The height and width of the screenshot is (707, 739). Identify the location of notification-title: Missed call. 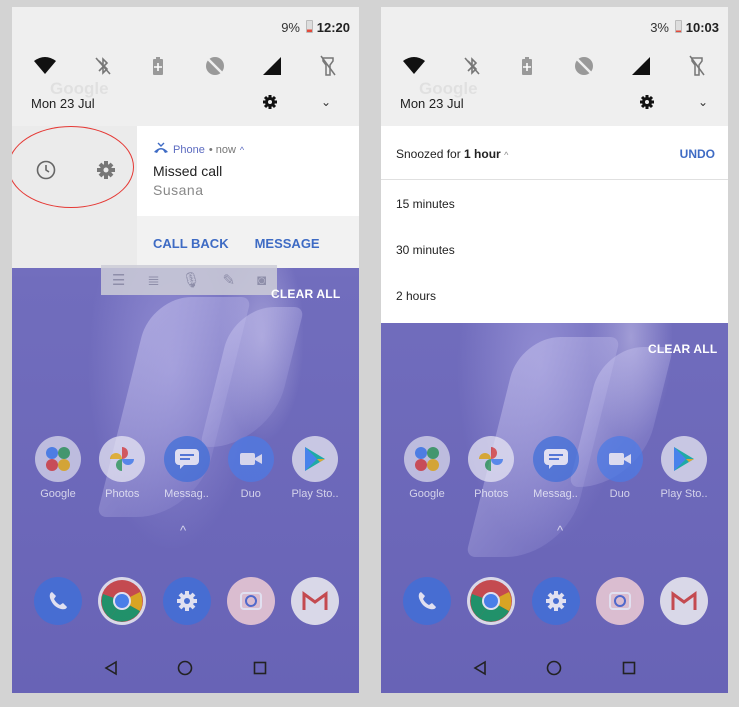
(188, 171).